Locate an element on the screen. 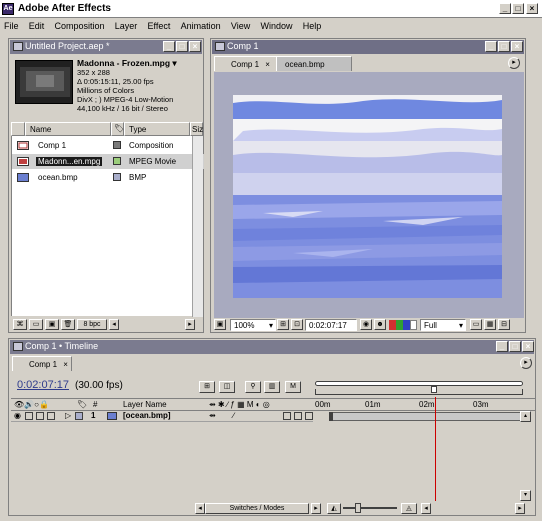  channel-rgb-icon is located at coordinates (403, 325).